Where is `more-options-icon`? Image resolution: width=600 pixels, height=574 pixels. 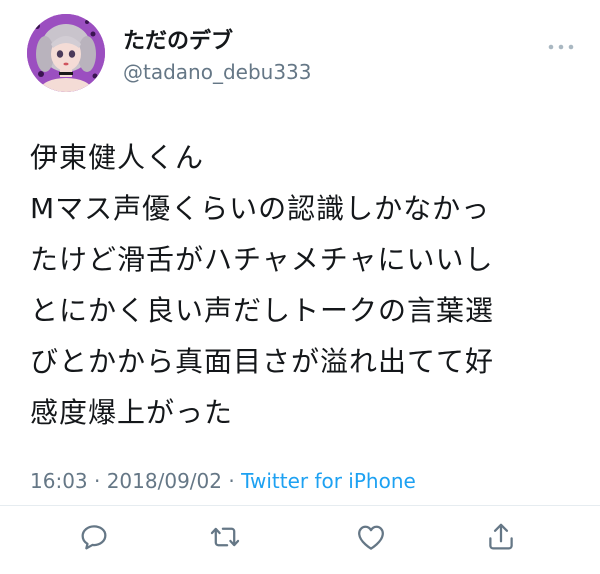
more-options-icon is located at coordinates (561, 44).